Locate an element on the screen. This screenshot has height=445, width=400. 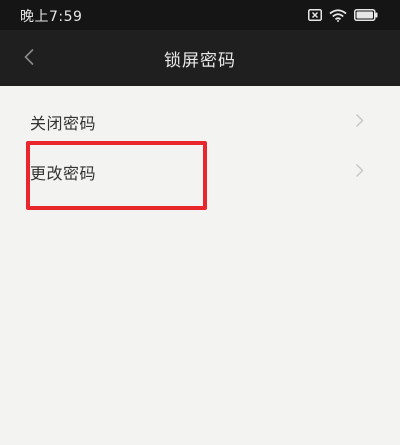
battery-icon is located at coordinates (366, 15).